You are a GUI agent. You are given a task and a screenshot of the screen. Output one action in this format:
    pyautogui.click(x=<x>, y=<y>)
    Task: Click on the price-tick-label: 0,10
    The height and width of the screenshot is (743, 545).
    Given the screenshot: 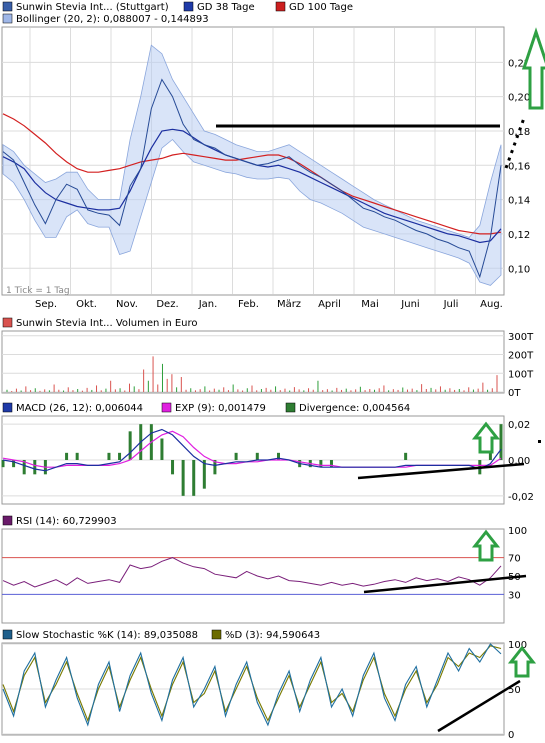 What is the action you would take?
    pyautogui.click(x=519, y=269)
    